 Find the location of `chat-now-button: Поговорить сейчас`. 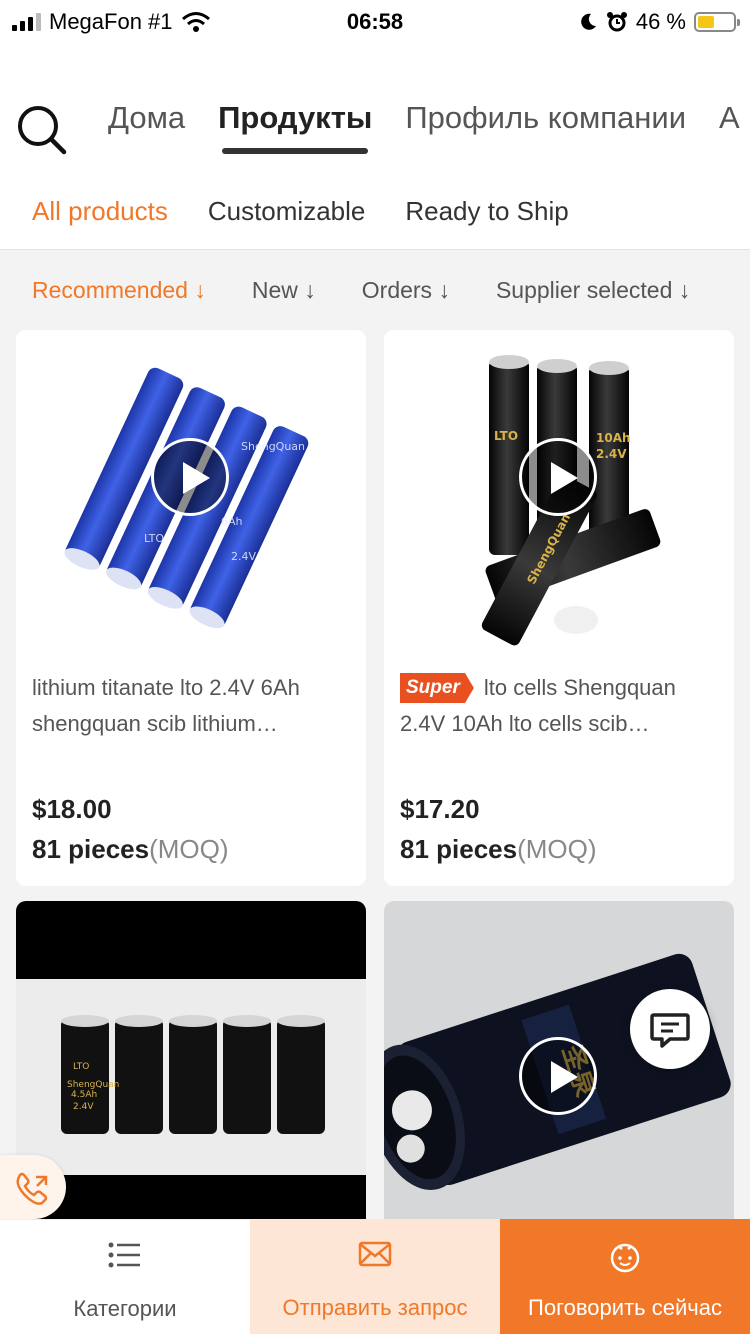

chat-now-button: Поговорить сейчас is located at coordinates (625, 1276).